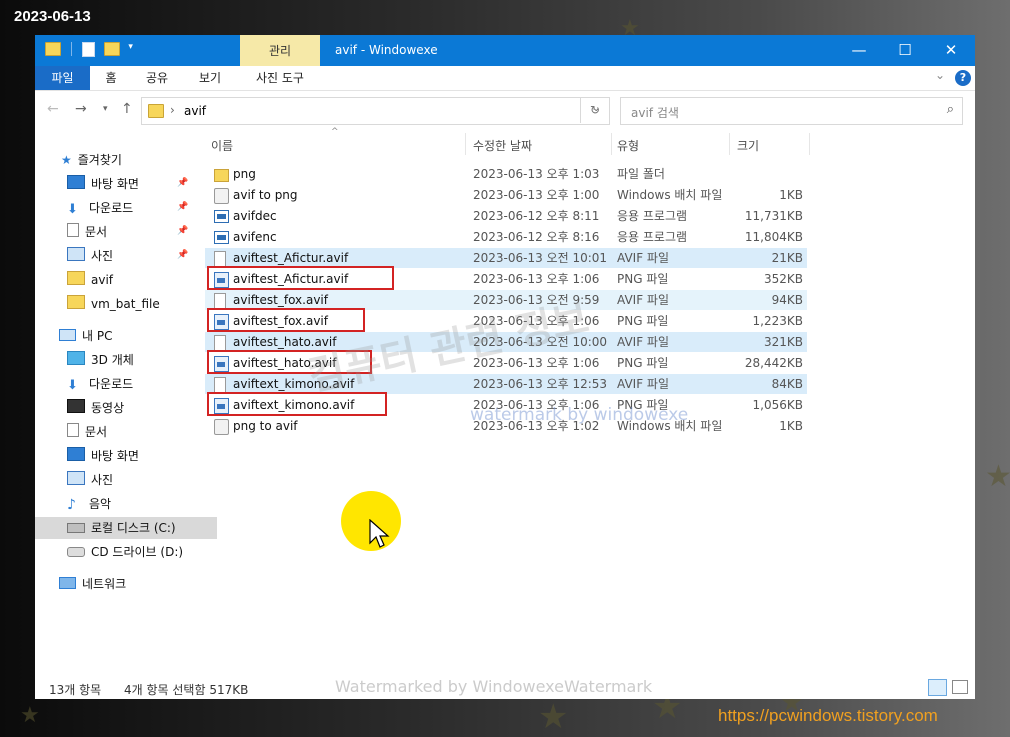  I want to click on back-arrow-icon: ←, so click(53, 109).